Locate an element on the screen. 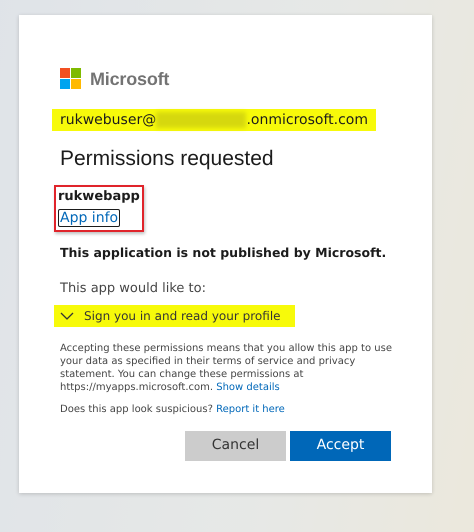  app-info-link: App info is located at coordinates (89, 217).